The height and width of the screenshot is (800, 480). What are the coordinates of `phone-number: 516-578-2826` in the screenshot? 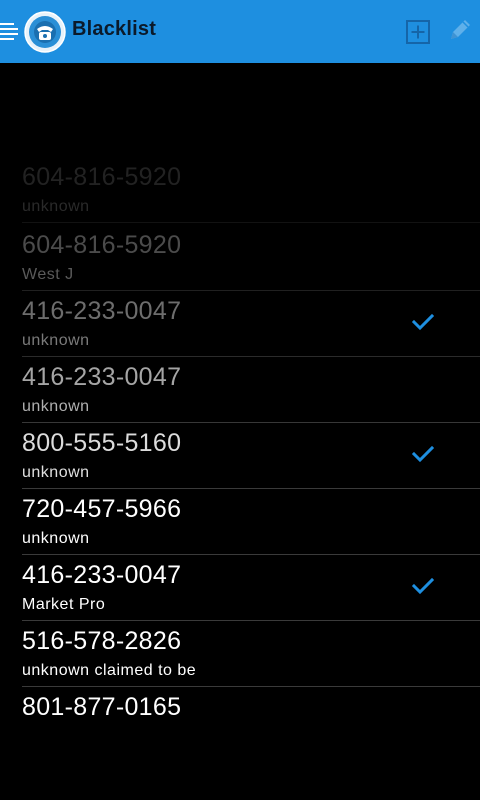 It's located at (102, 641).